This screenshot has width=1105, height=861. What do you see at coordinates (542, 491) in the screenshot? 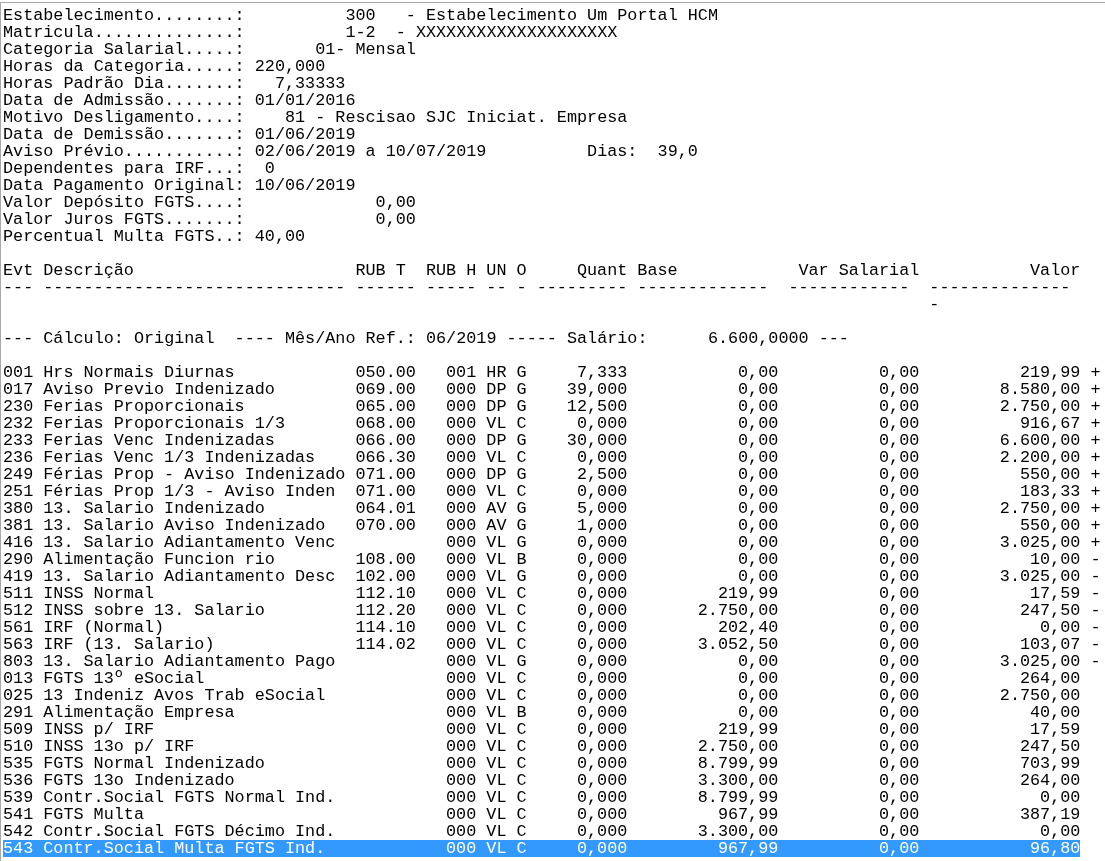
I see `table-row: 251 Férias Prop 1/3 - Aviso Inden 071.00 000 VL C 0,000 0,00 0,00 183,33` at bounding box center [542, 491].